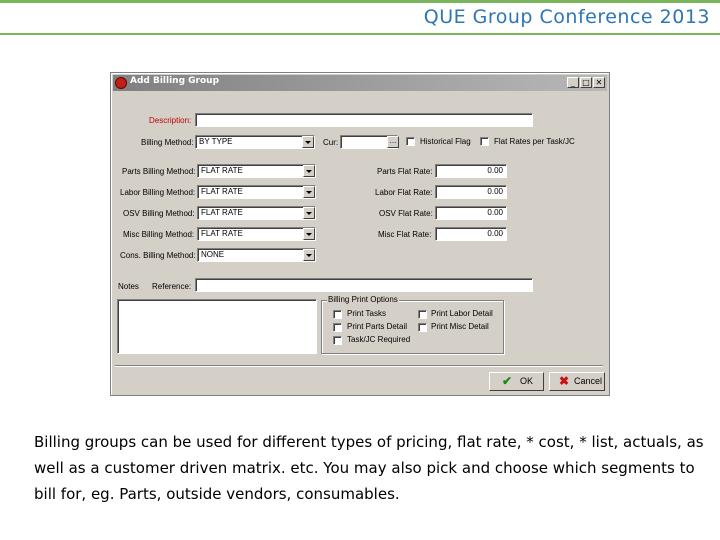  Describe the element at coordinates (158, 192) in the screenshot. I see `labor-billing-method-label: Labor Billing Method:` at that location.